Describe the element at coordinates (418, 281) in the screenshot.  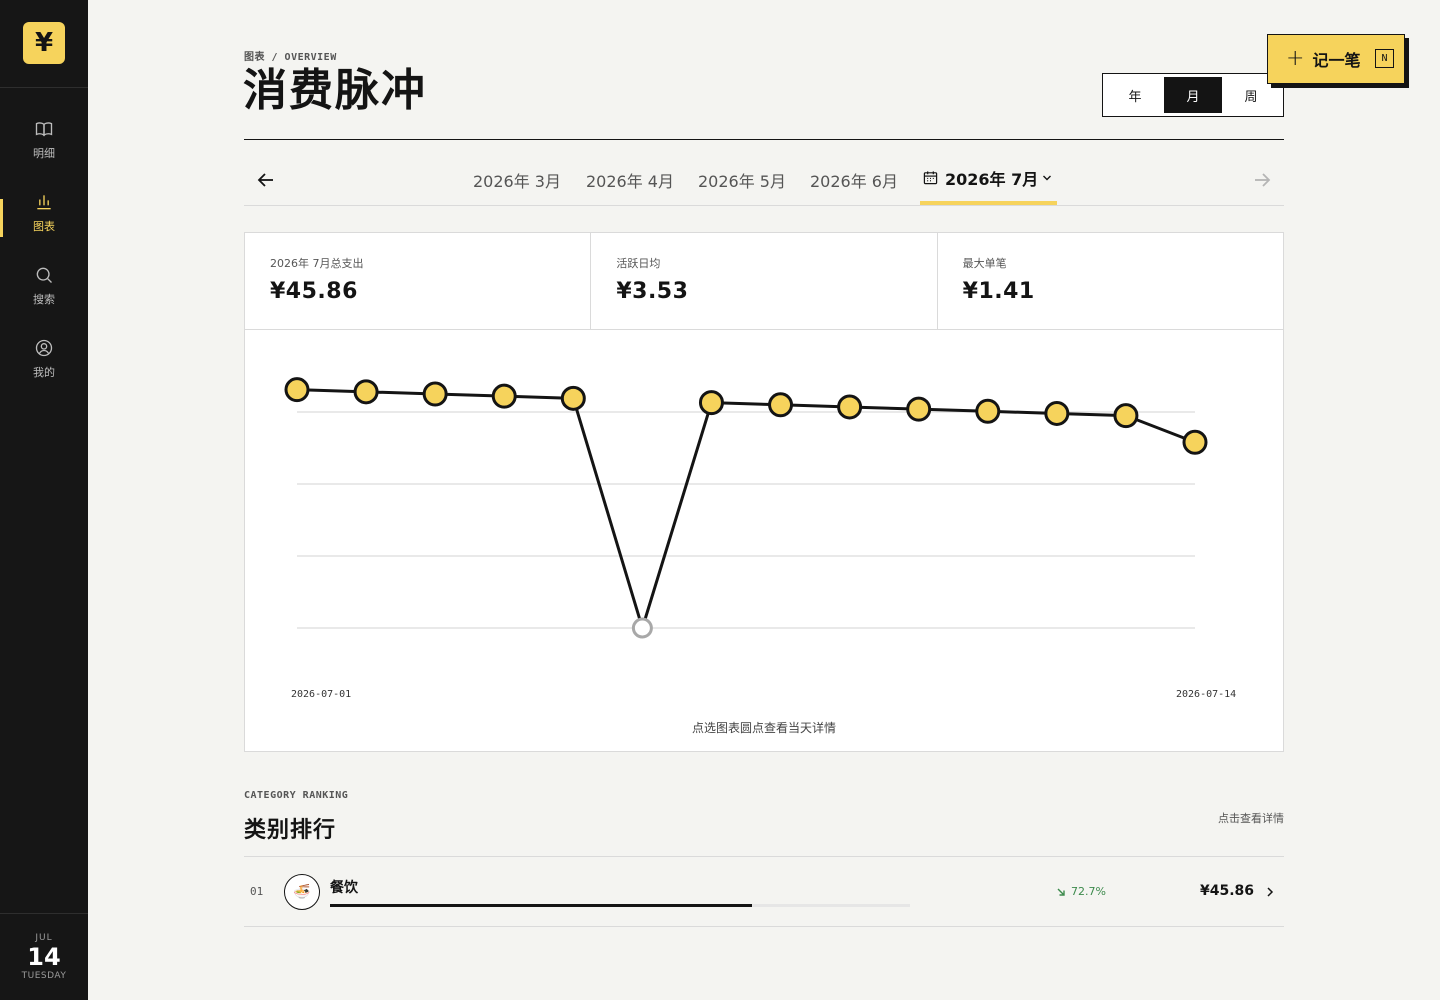
I see `stat-total: 2026年 7月总支出 ¥45.86` at that location.